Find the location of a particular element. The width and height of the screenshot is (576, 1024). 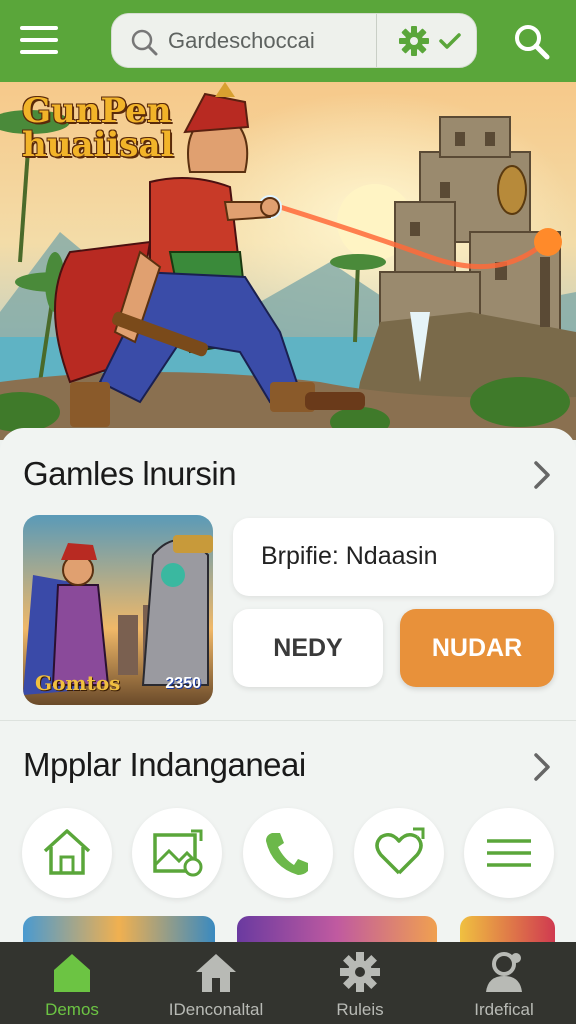

heart-icon is located at coordinates (400, 851).